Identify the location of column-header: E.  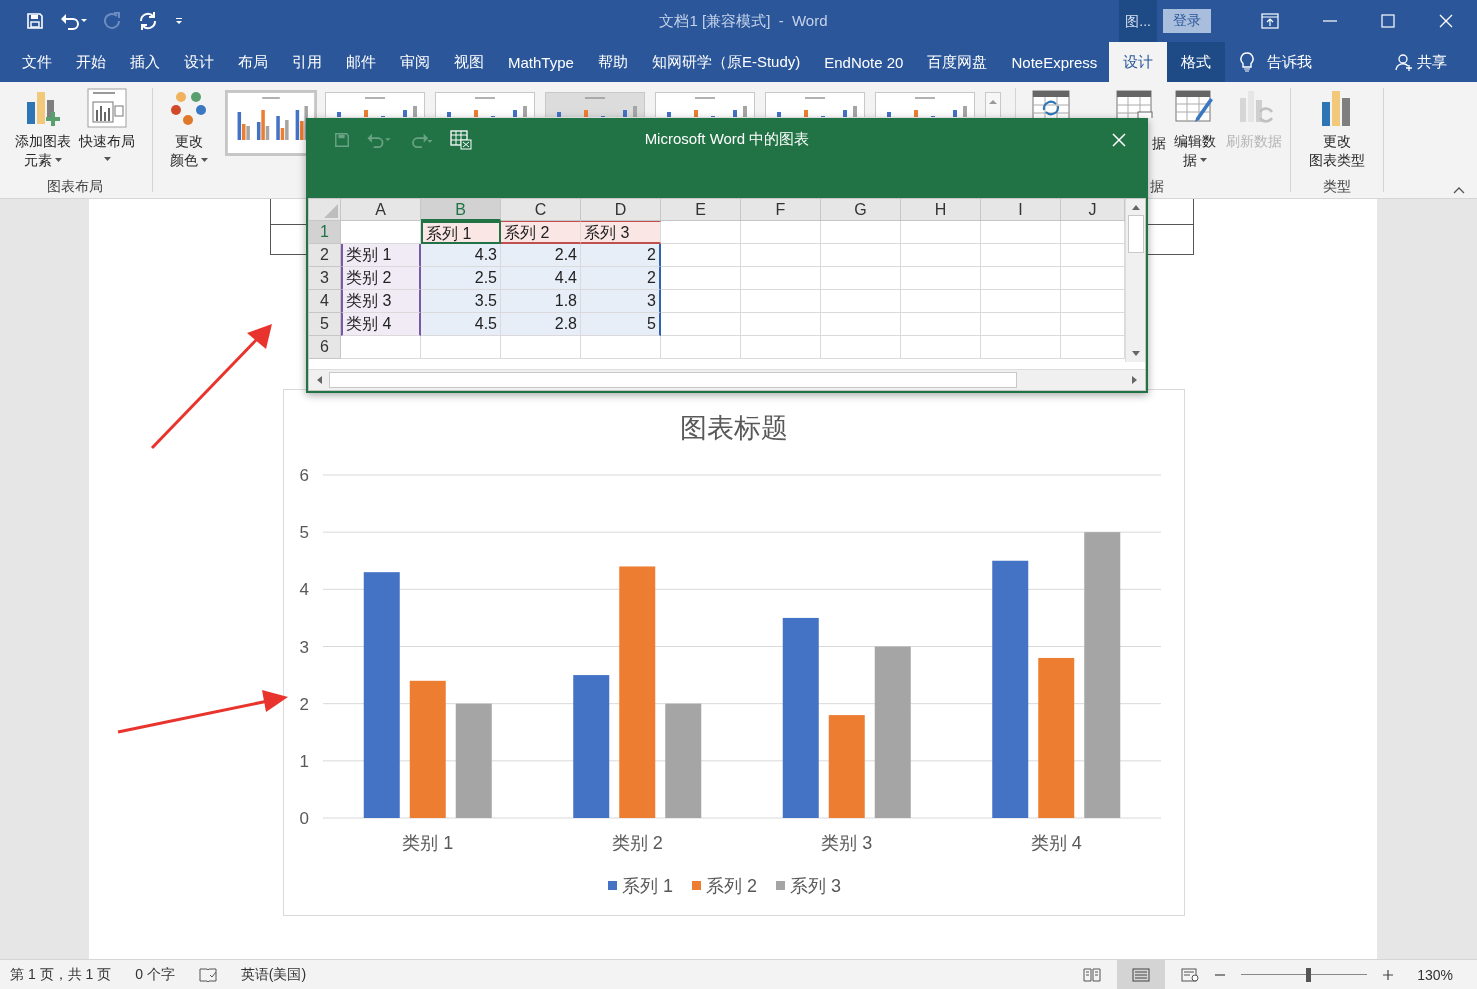
(701, 210).